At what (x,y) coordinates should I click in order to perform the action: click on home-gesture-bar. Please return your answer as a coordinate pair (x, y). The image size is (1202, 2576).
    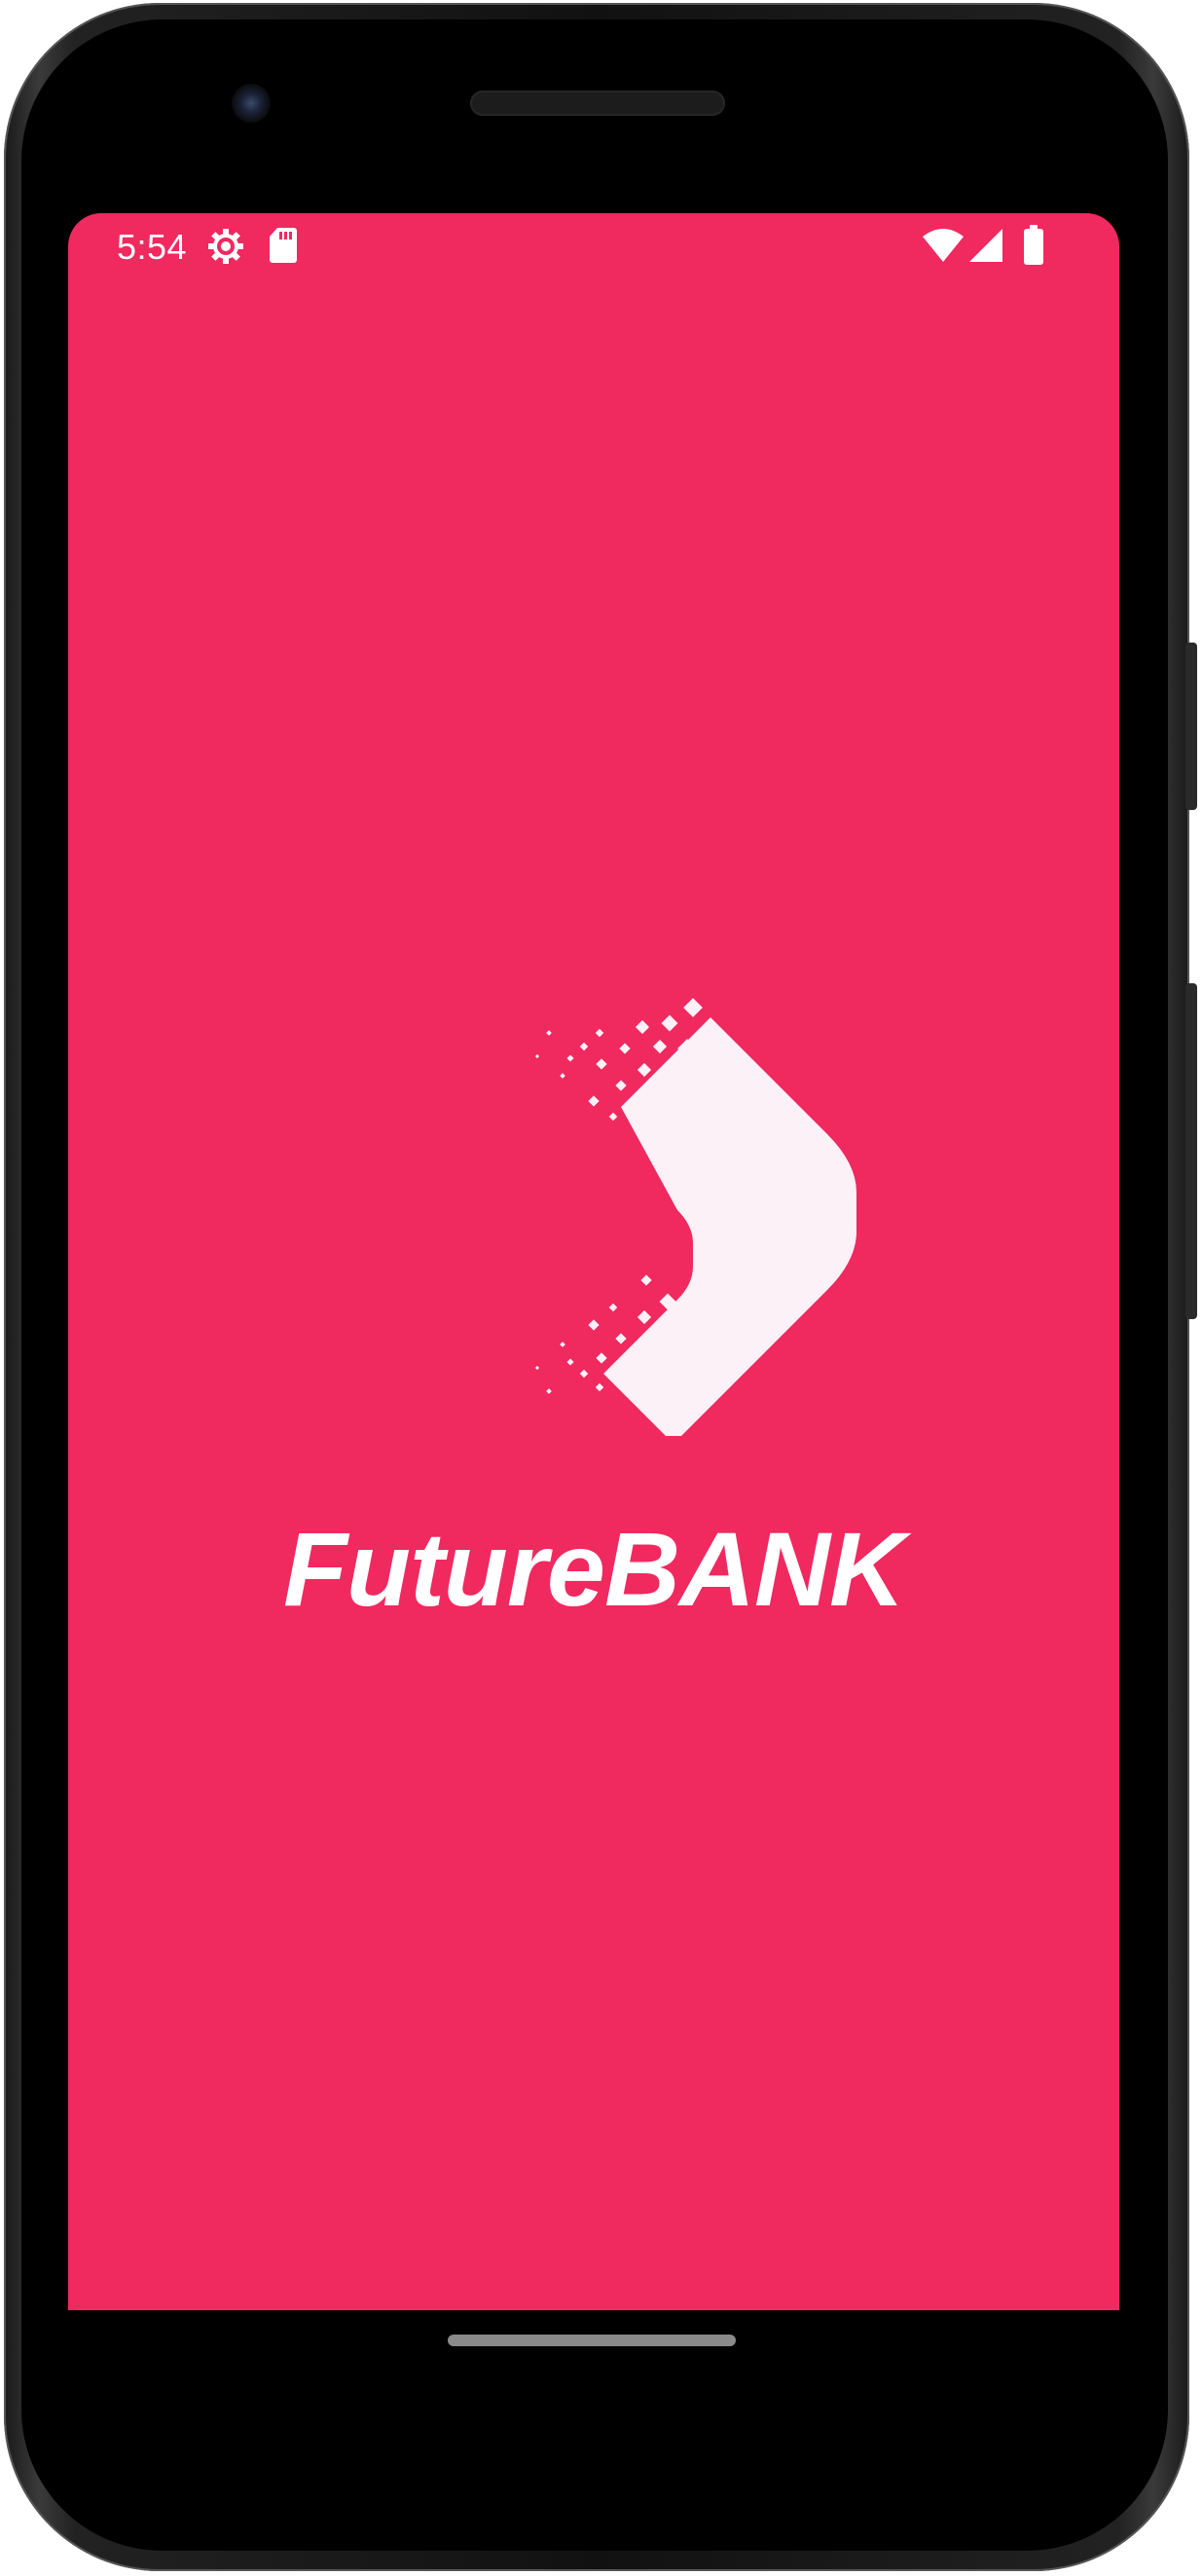
    Looking at the image, I should click on (592, 2340).